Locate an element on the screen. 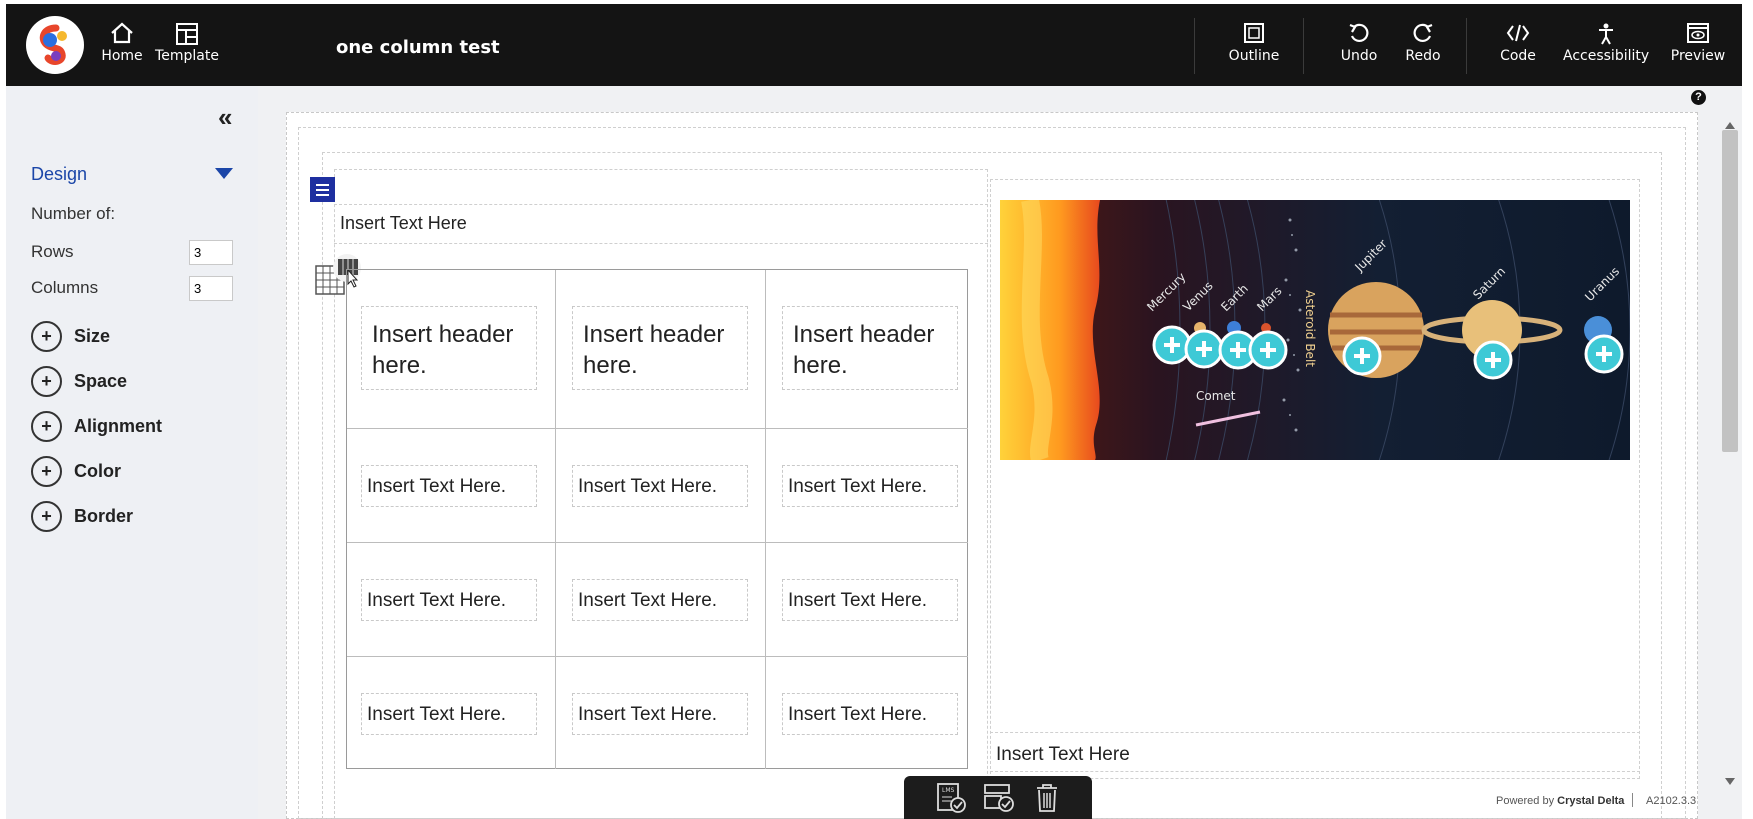 This screenshot has width=1753, height=819. layout-check-icon is located at coordinates (999, 798).